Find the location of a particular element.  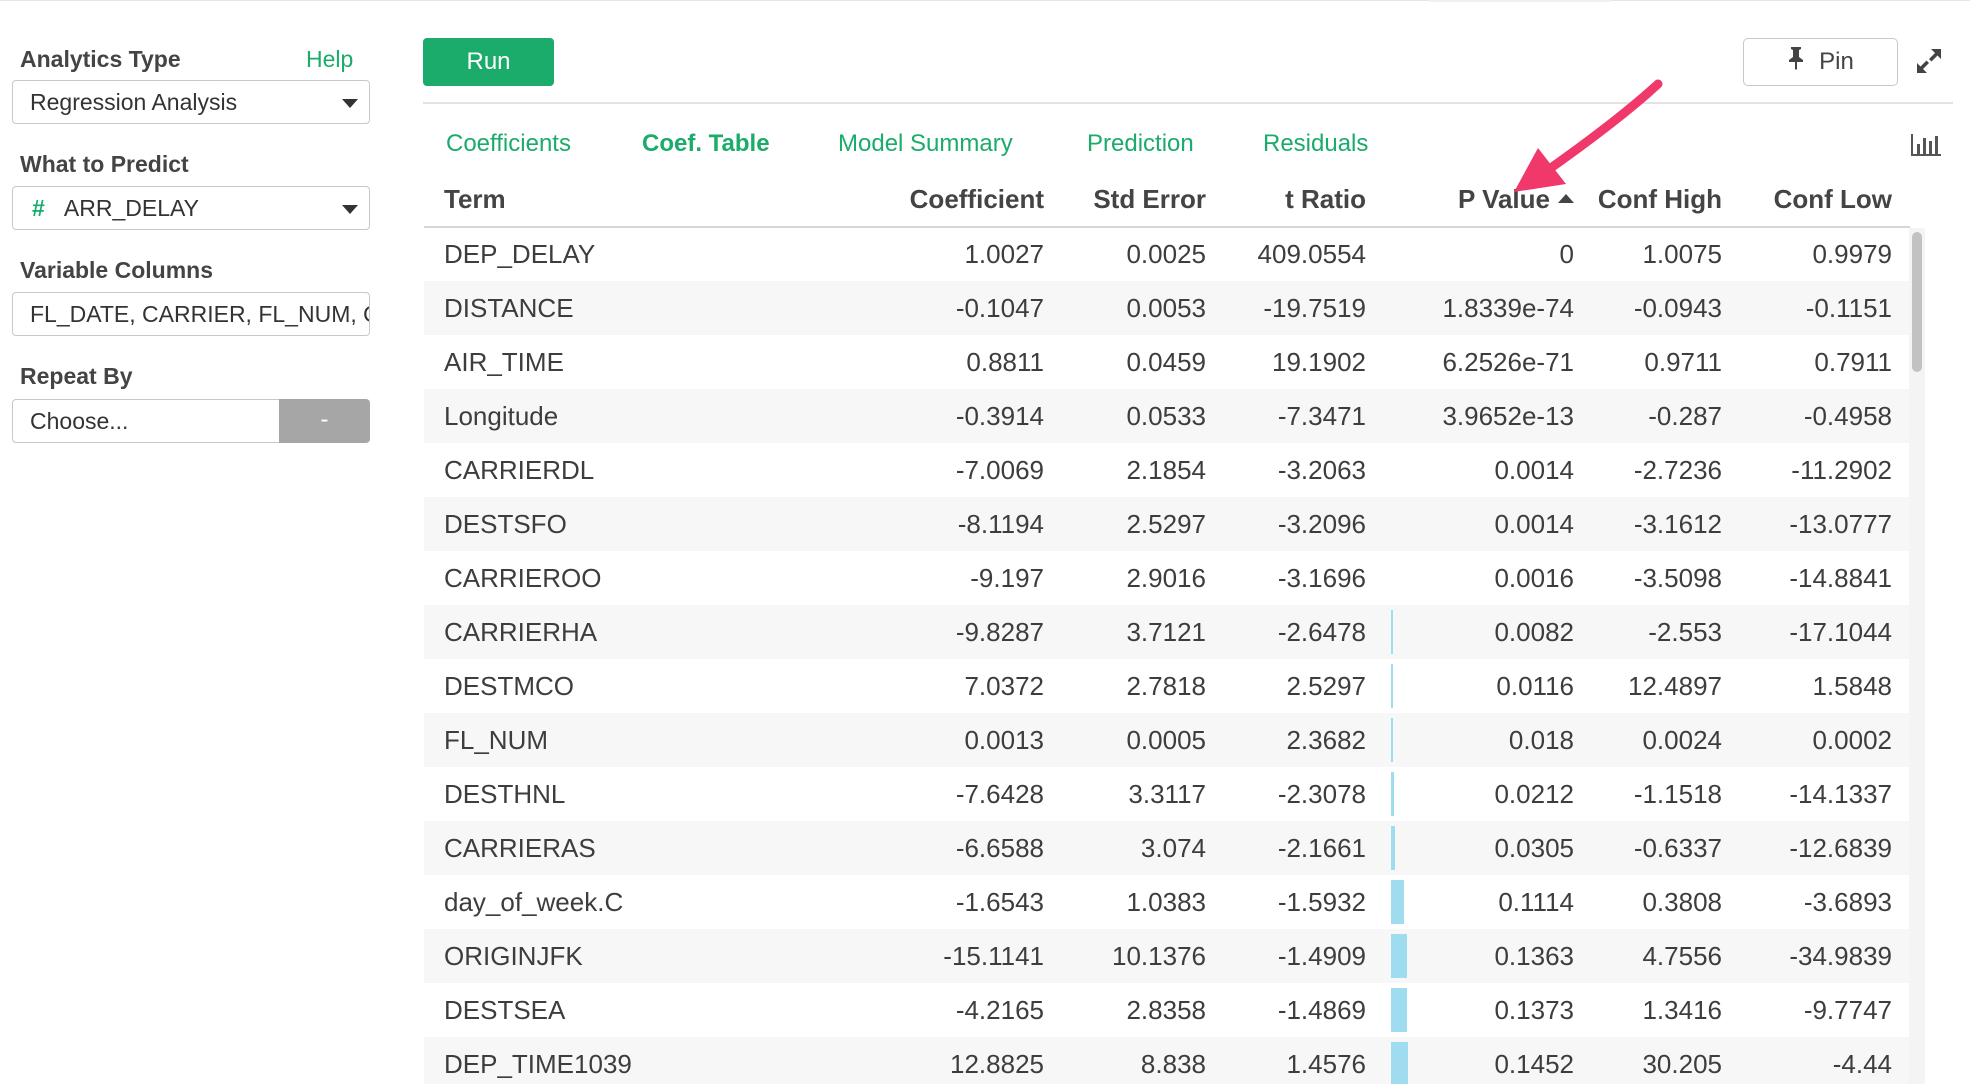

bar-chart-icon is located at coordinates (1926, 145).